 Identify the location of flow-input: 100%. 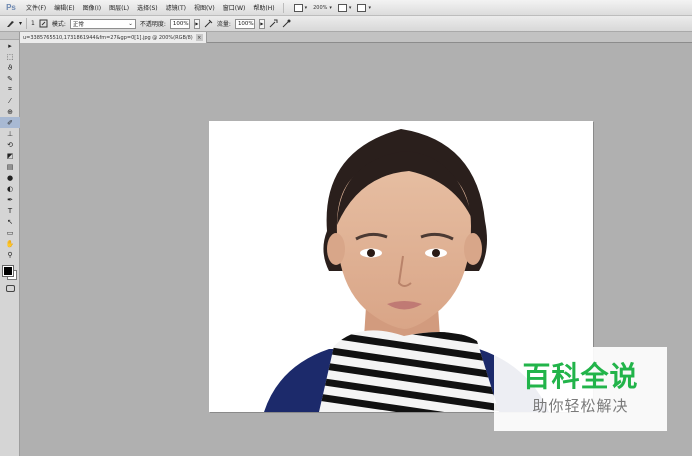
(244, 23).